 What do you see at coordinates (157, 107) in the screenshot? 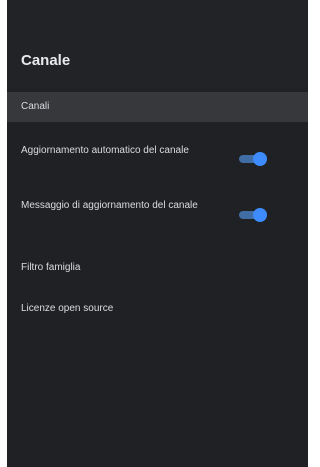
I see `menu-item-canali: Canali` at bounding box center [157, 107].